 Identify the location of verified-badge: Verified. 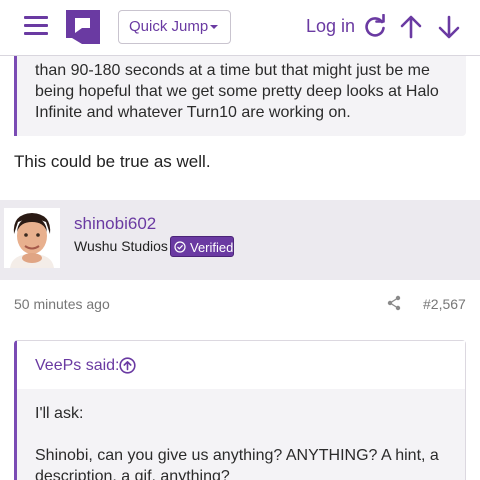
(202, 246).